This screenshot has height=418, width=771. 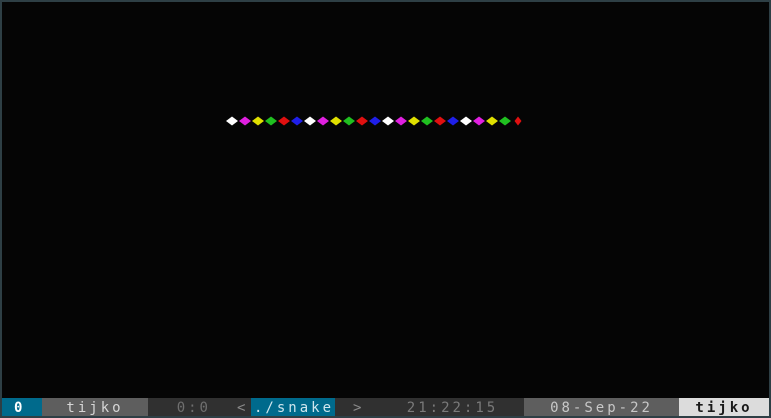 I want to click on current-path: ./snake, so click(x=293, y=407).